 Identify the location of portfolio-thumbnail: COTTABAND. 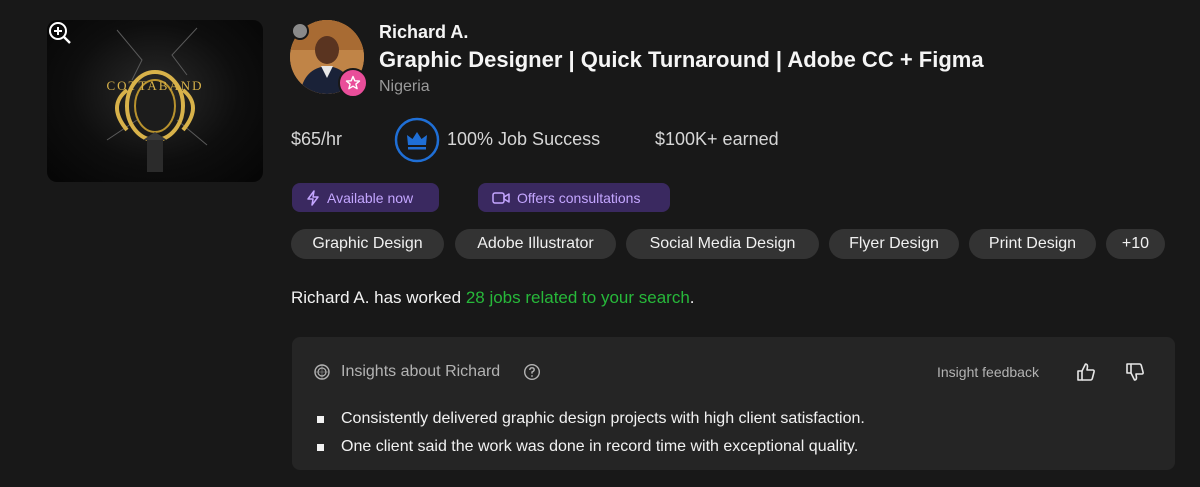
(155, 101).